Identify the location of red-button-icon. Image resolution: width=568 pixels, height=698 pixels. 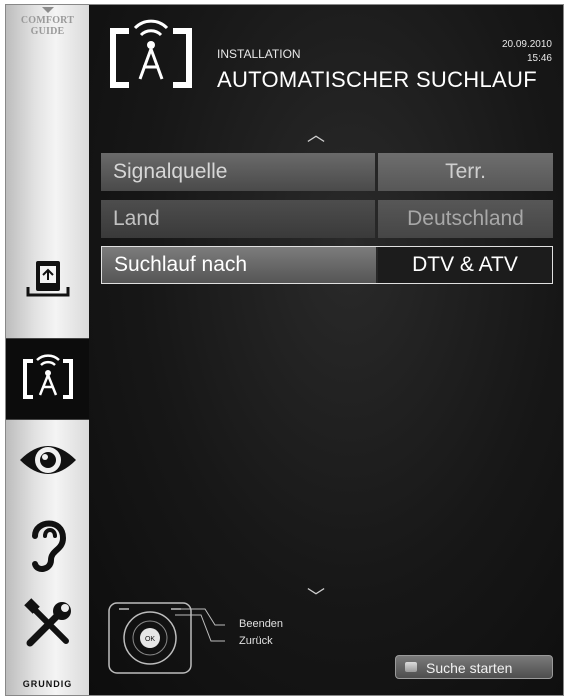
(411, 667).